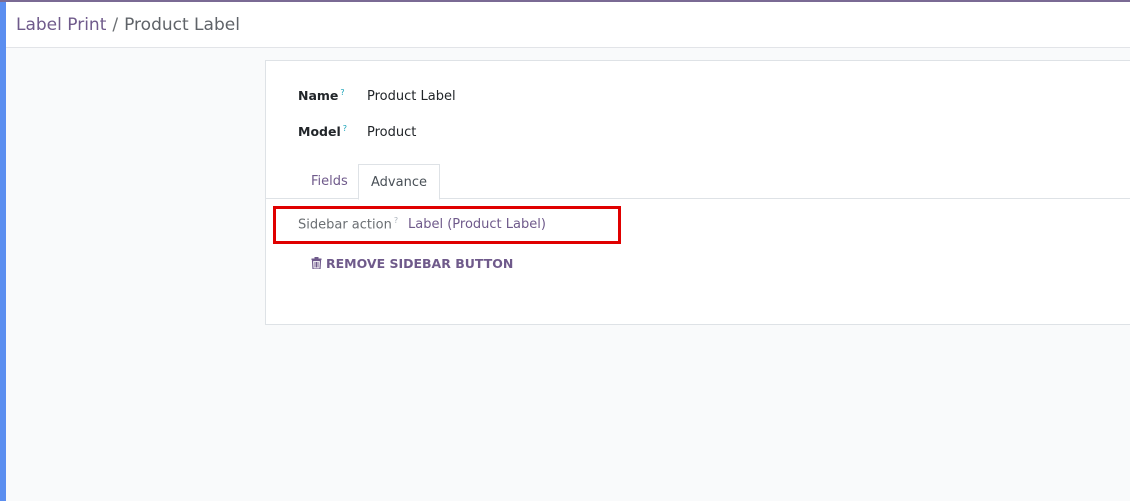 The height and width of the screenshot is (501, 1130). What do you see at coordinates (698, 182) in the screenshot?
I see `notebook-tabs: Fields Advance` at bounding box center [698, 182].